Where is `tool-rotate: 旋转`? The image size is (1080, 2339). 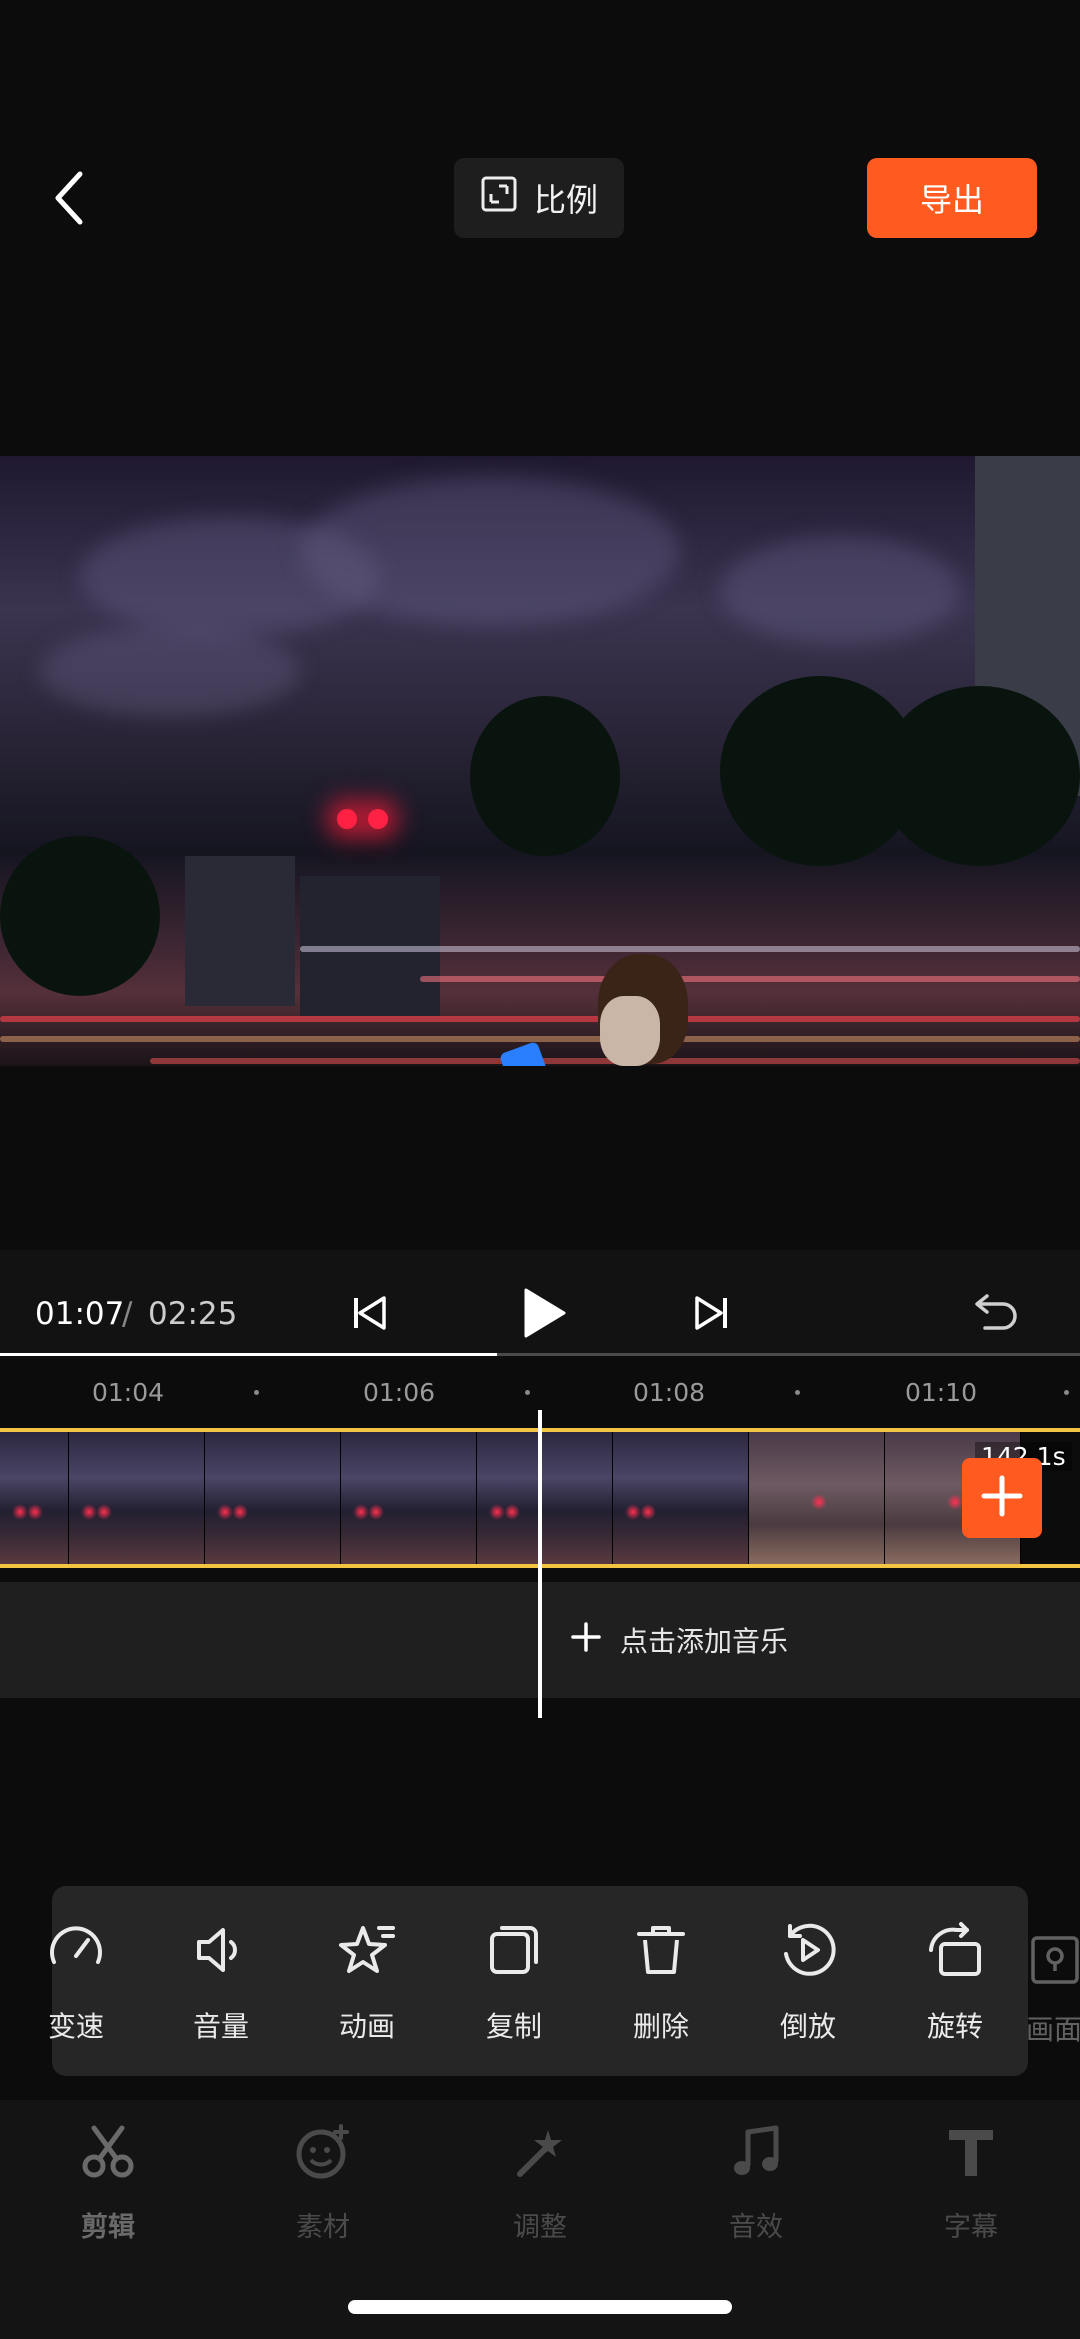
tool-rotate: 旋转 is located at coordinates (955, 1983).